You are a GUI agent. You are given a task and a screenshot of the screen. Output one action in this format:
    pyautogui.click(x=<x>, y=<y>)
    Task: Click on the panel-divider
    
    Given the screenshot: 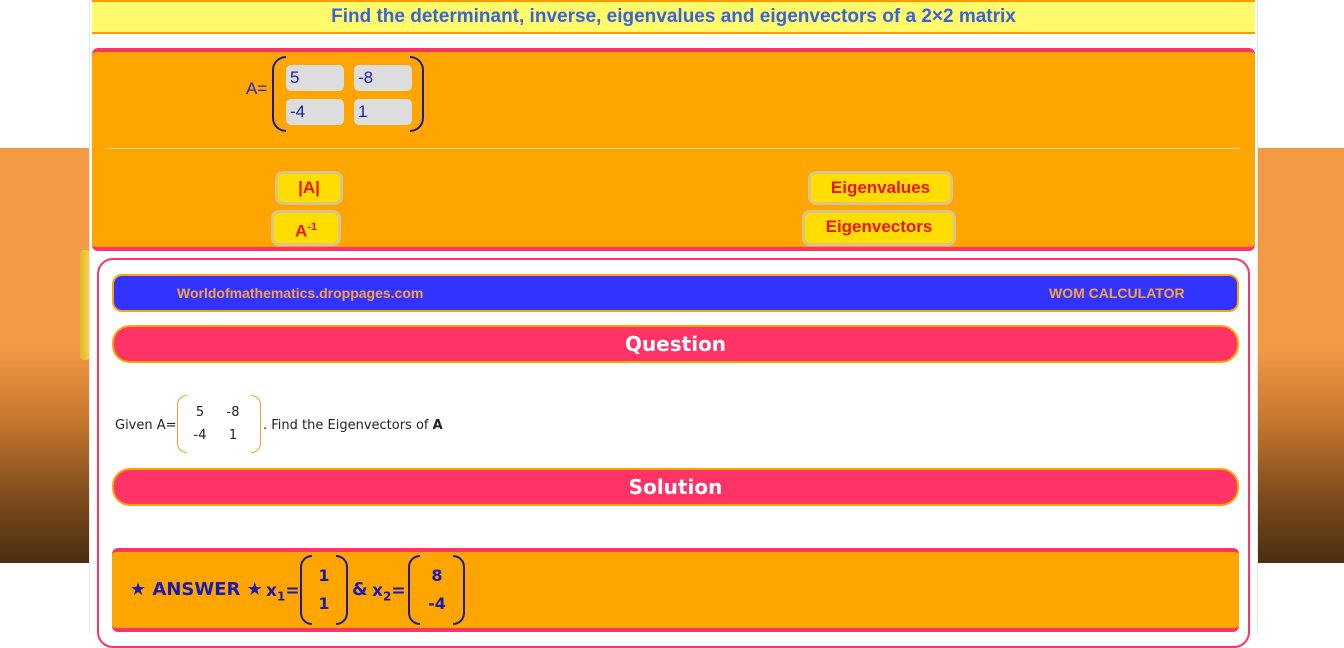 What is the action you would take?
    pyautogui.click(x=673, y=148)
    